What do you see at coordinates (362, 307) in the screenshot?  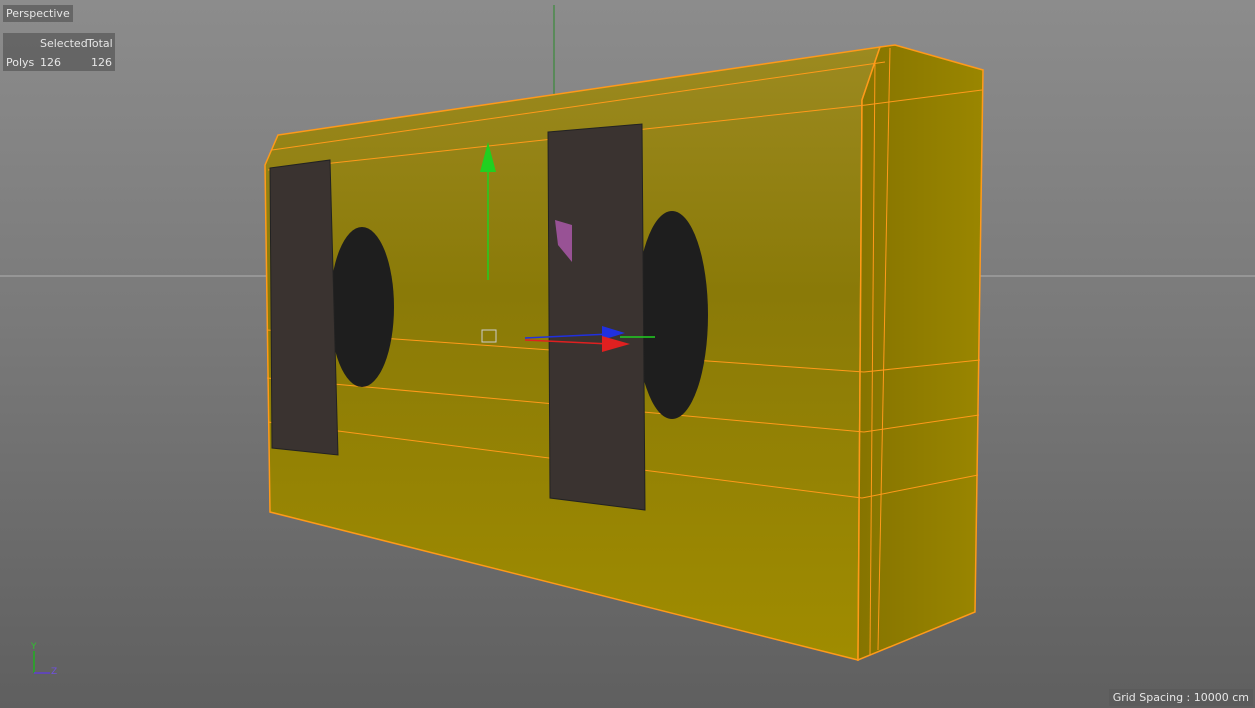 I see `wheel-left` at bounding box center [362, 307].